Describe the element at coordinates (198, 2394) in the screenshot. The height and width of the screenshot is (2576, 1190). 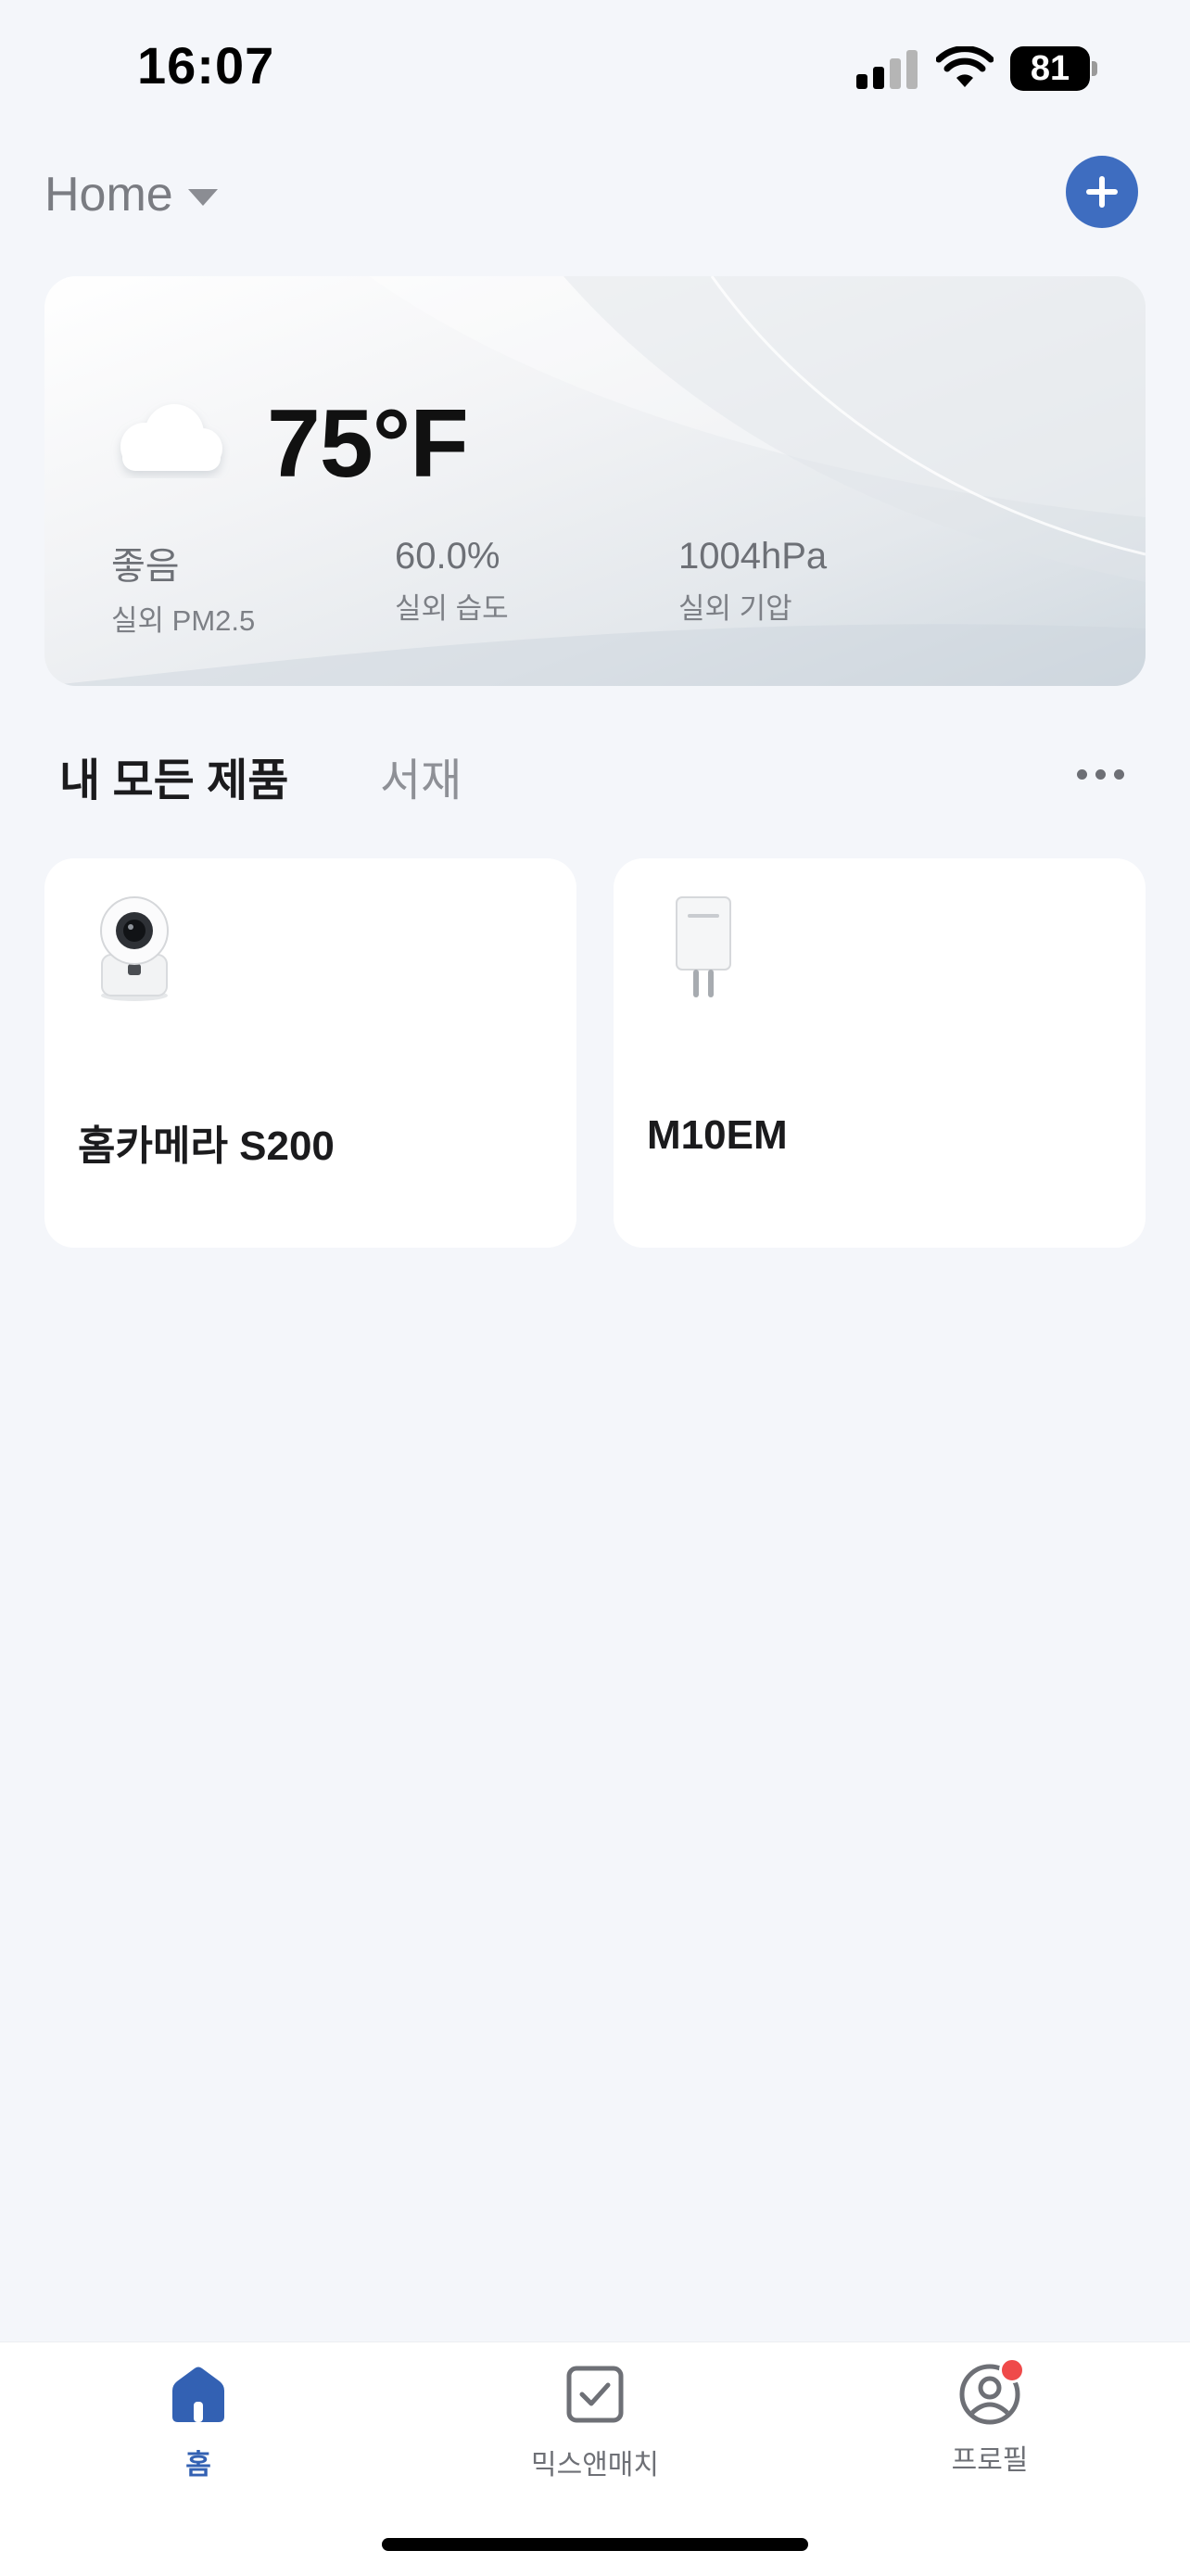
I see `home-icon` at that location.